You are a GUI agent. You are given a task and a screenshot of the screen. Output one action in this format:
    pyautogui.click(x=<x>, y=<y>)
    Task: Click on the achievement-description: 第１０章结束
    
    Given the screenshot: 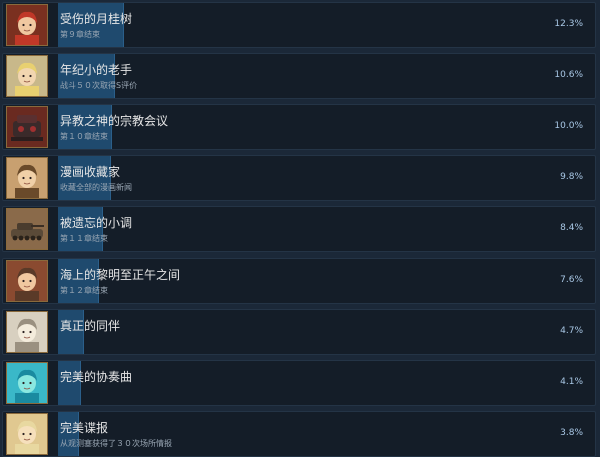 What is the action you would take?
    pyautogui.click(x=84, y=137)
    